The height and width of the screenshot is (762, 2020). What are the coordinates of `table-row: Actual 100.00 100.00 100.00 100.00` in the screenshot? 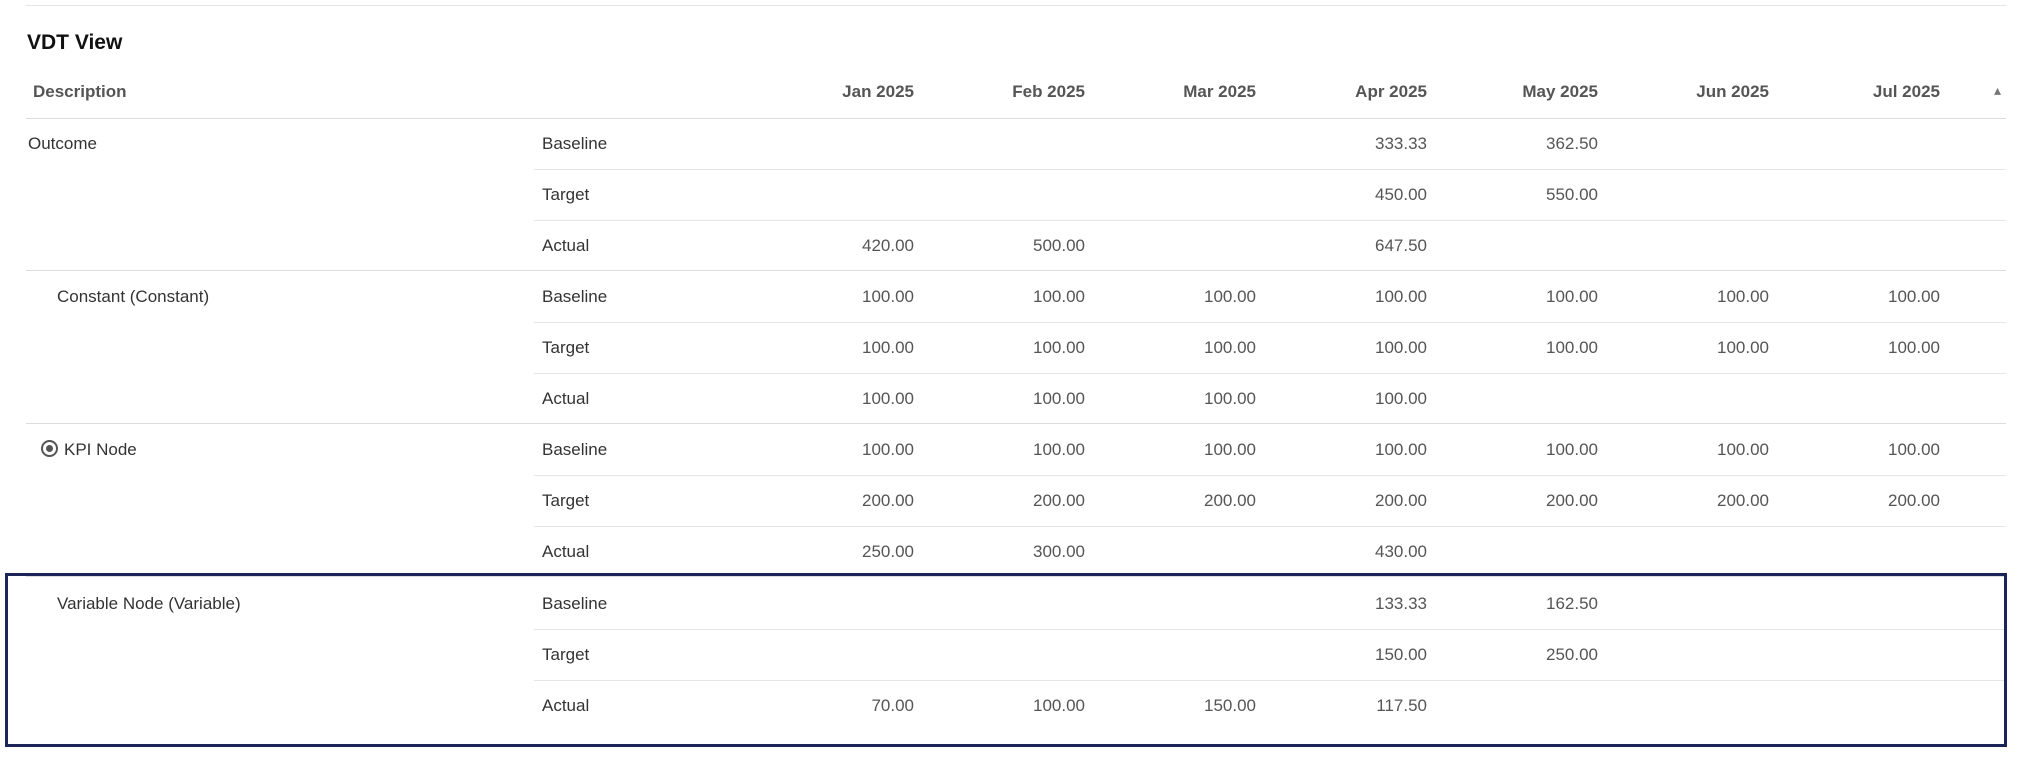 It's located at (1270, 398).